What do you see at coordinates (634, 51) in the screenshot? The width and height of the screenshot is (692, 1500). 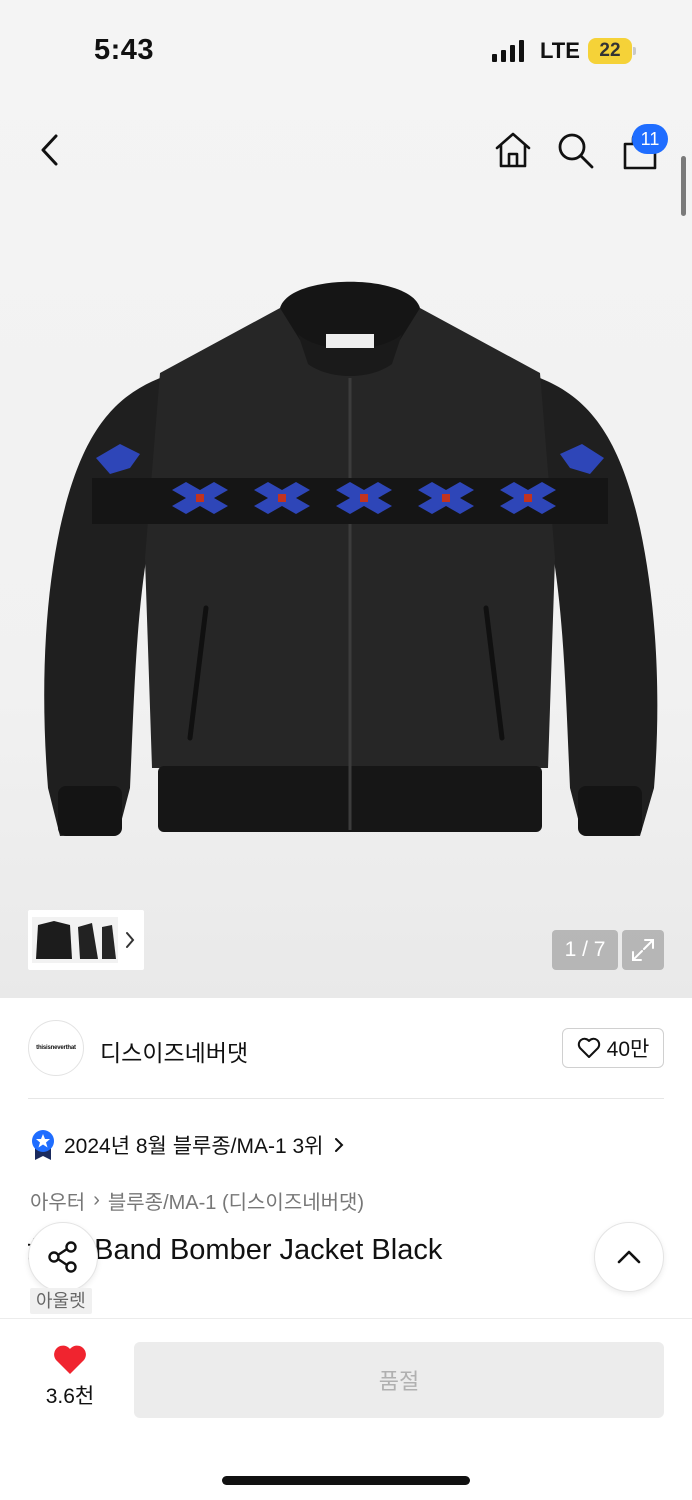 I see `battery-tip` at bounding box center [634, 51].